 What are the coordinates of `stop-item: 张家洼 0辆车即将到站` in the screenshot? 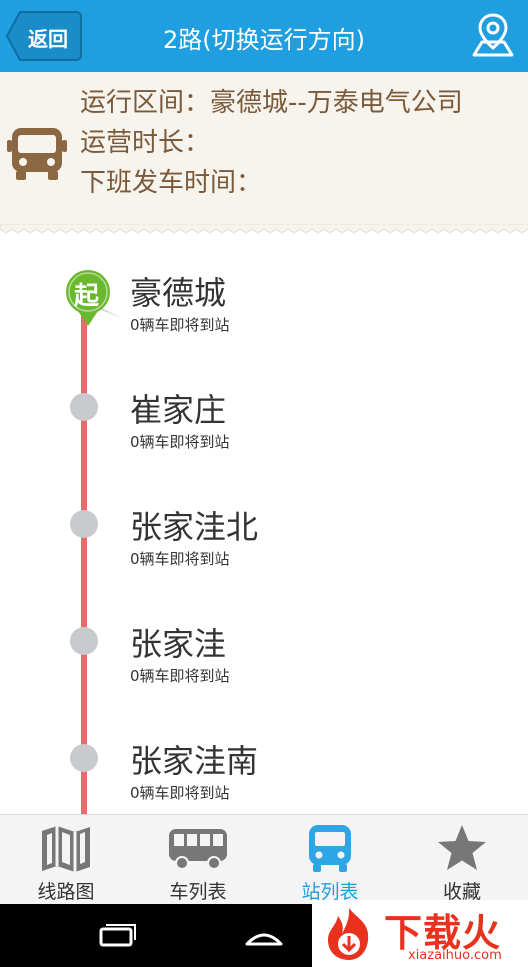 It's located at (264, 669).